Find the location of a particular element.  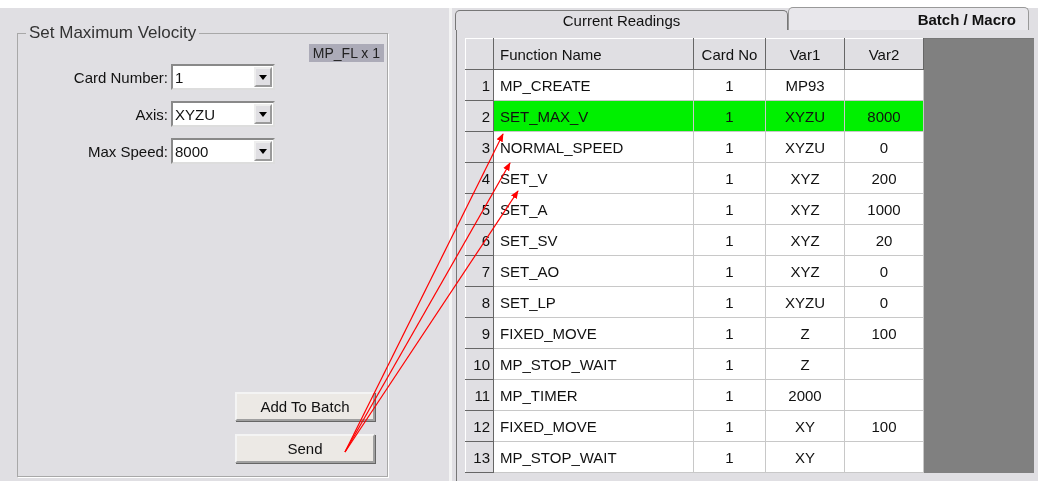

row-number: 10 is located at coordinates (479, 364).